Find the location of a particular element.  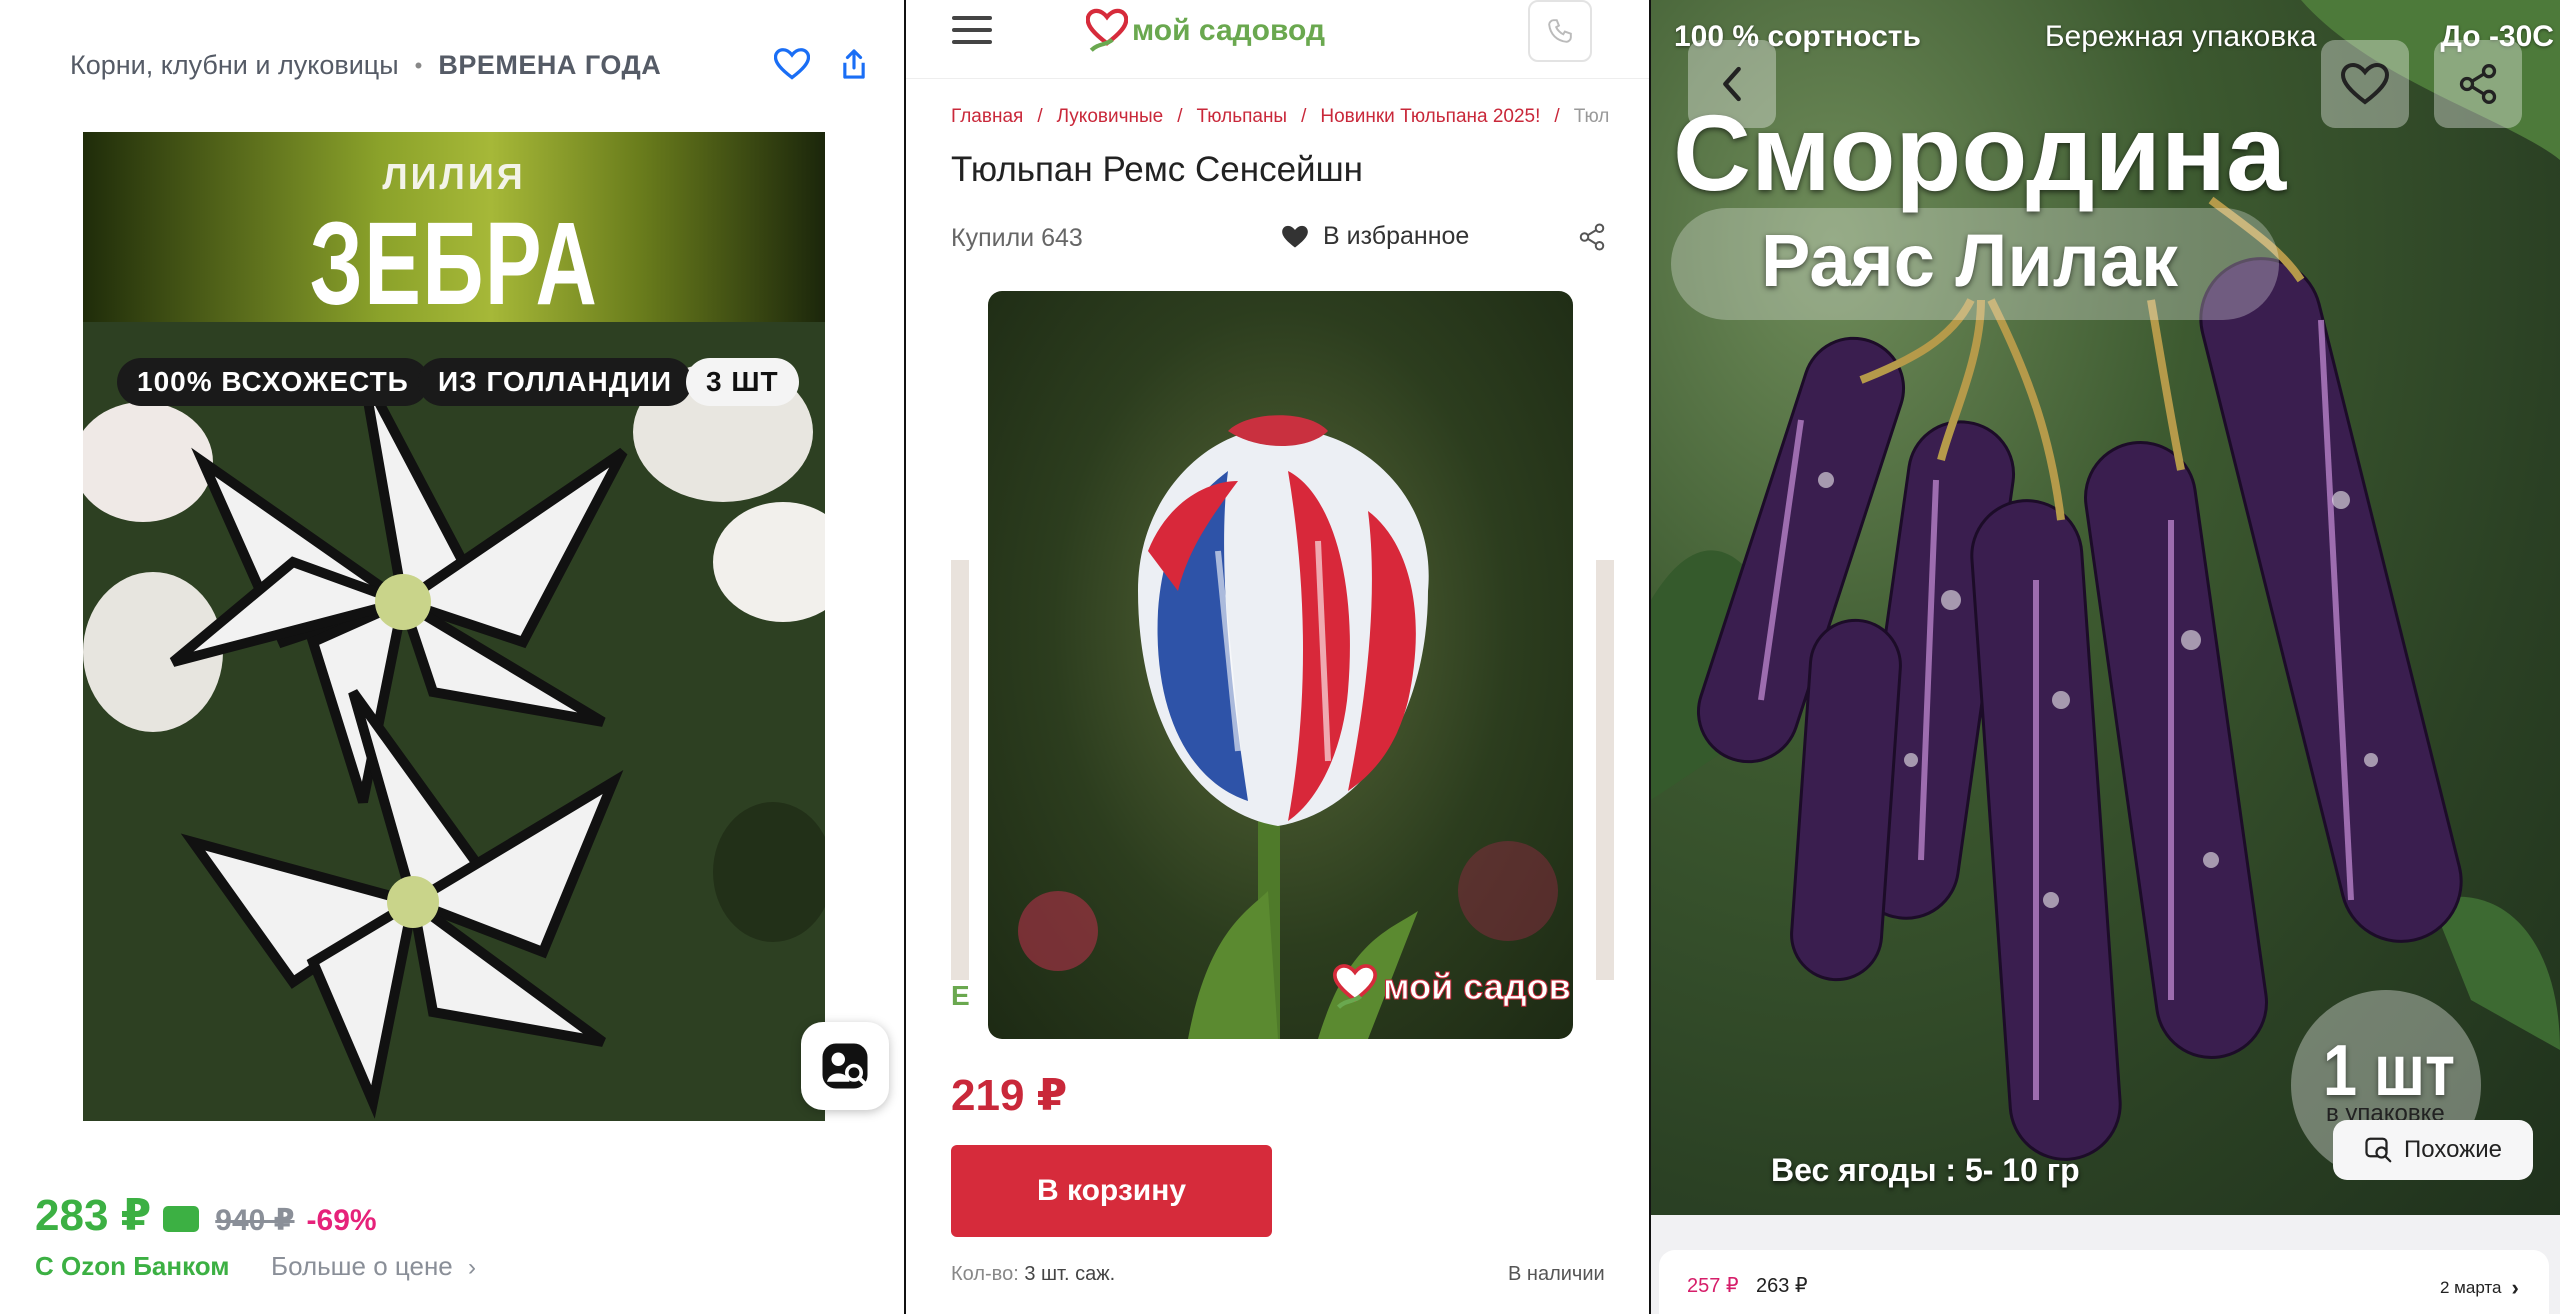

phone-icon is located at coordinates (1560, 31).